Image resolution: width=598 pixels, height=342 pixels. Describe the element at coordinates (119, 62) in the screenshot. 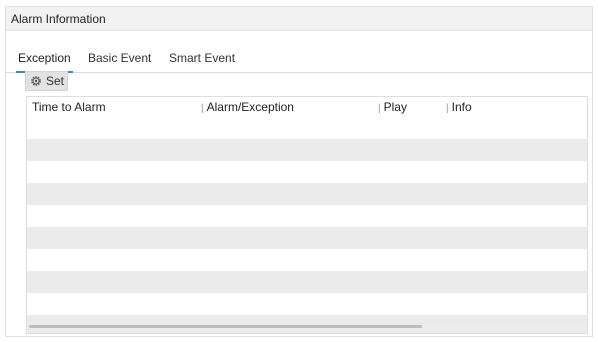

I see `tab-basic-event: Basic Event` at that location.